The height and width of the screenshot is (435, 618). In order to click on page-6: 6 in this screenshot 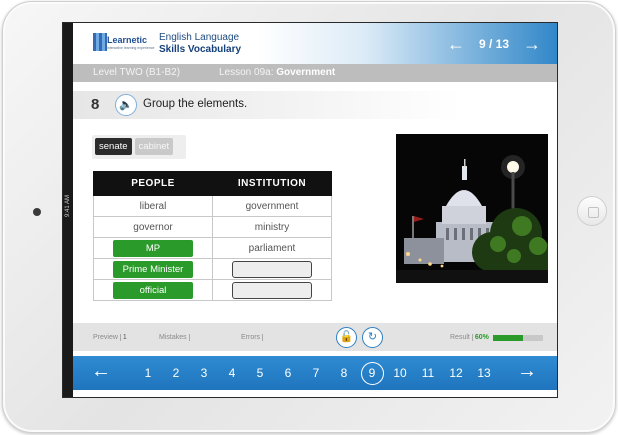, I will do `click(288, 373)`.